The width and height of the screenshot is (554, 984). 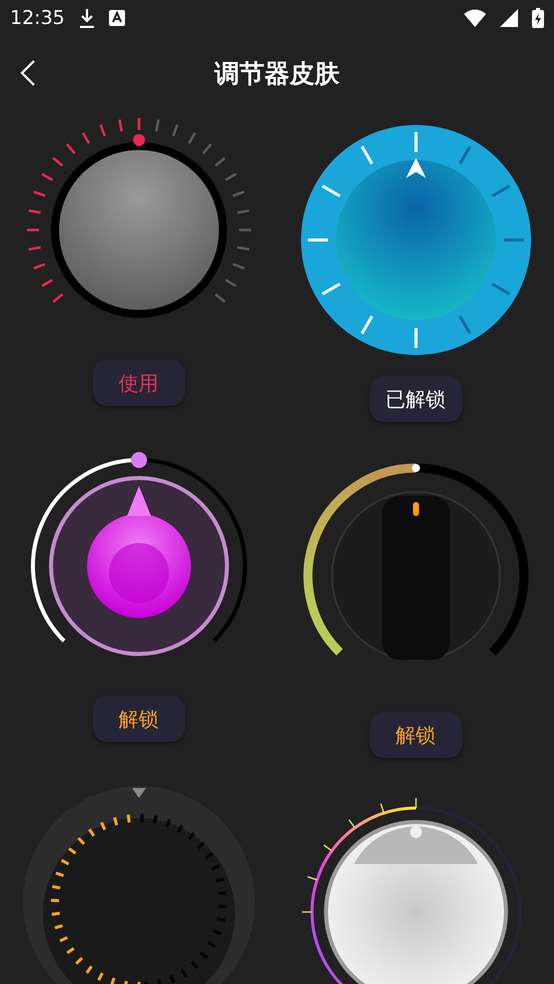 I want to click on signal-icon, so click(x=509, y=18).